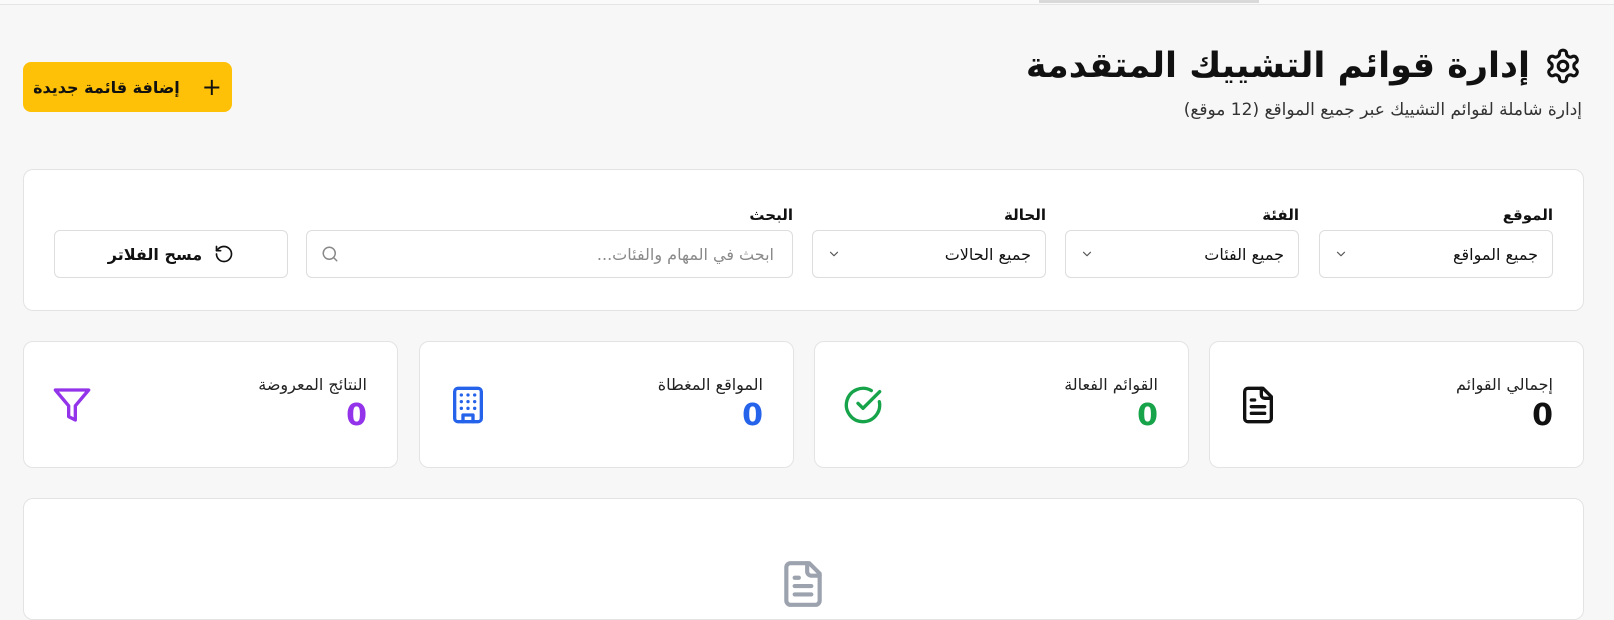 This screenshot has height=620, width=1614. Describe the element at coordinates (710, 384) in the screenshot. I see `stat-label: المواقع المغطاة` at that location.